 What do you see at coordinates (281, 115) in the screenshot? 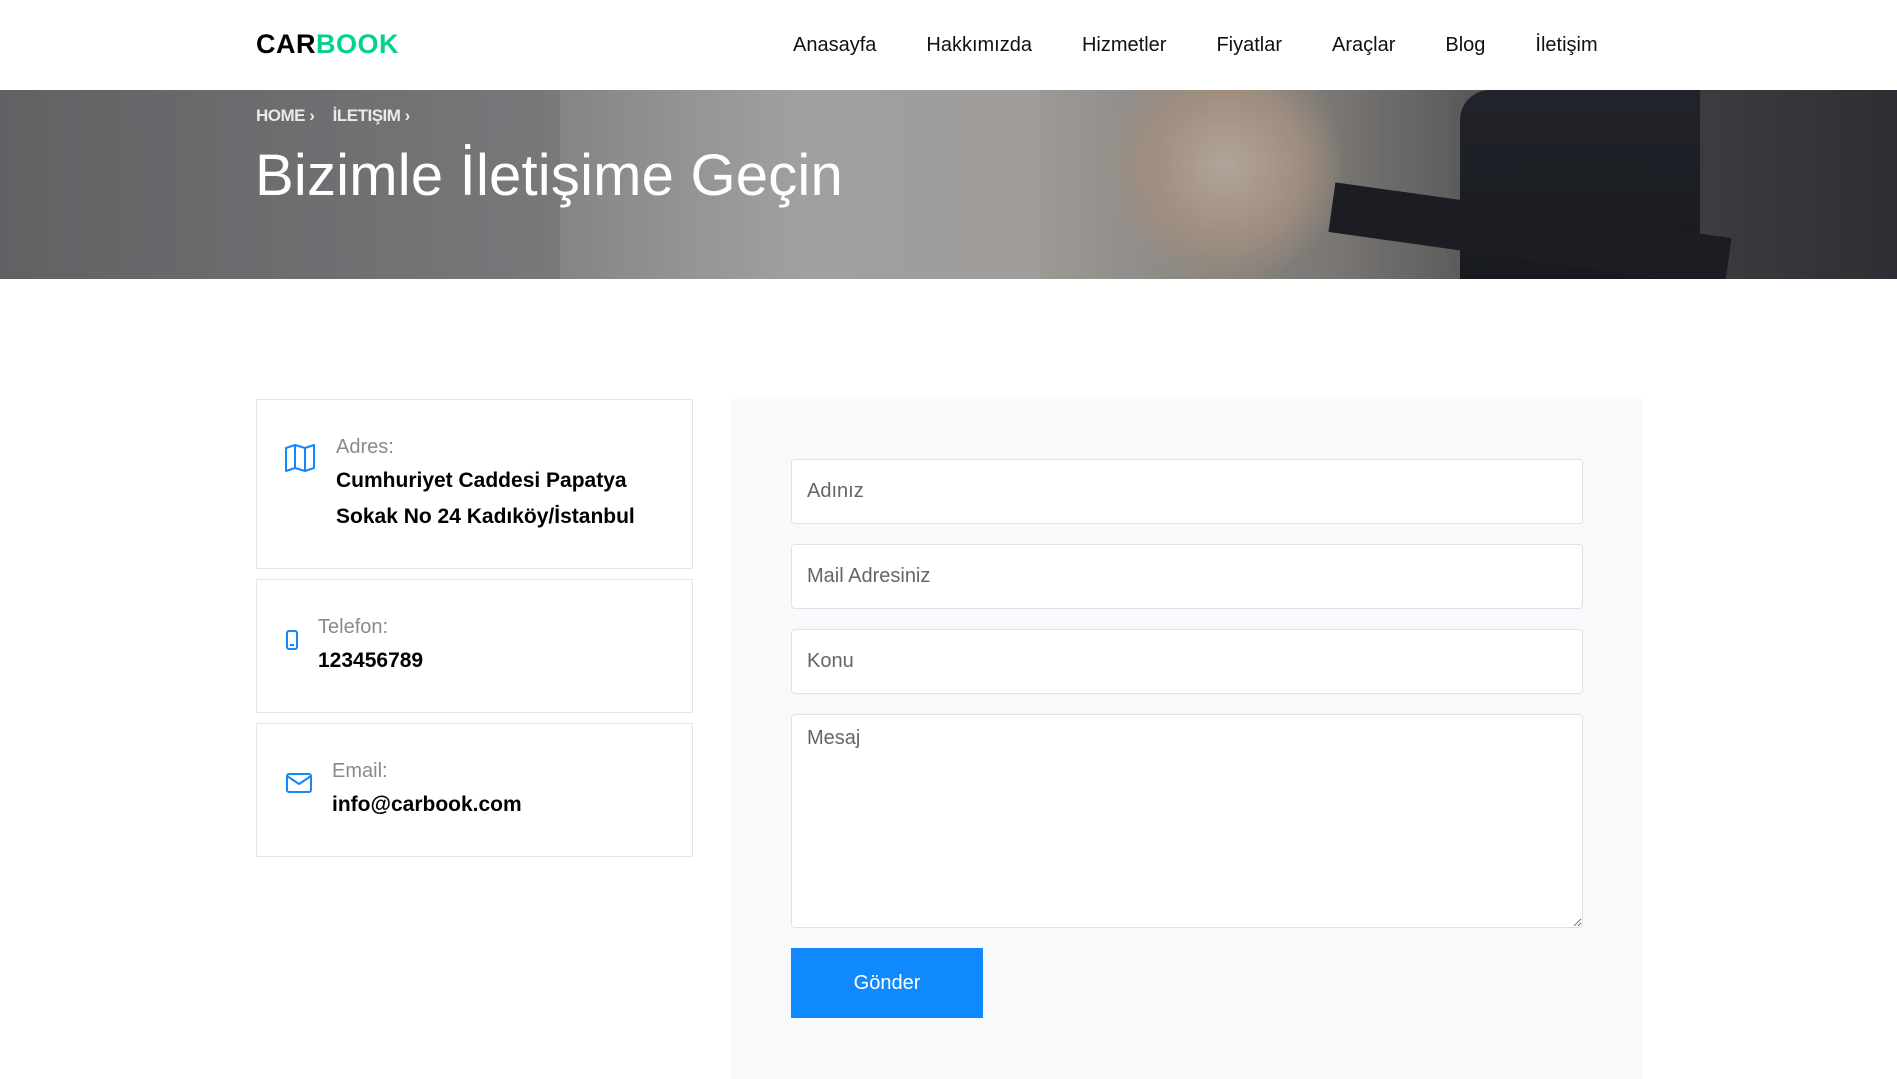
I see `breadcrumb-home-label: HOME` at bounding box center [281, 115].